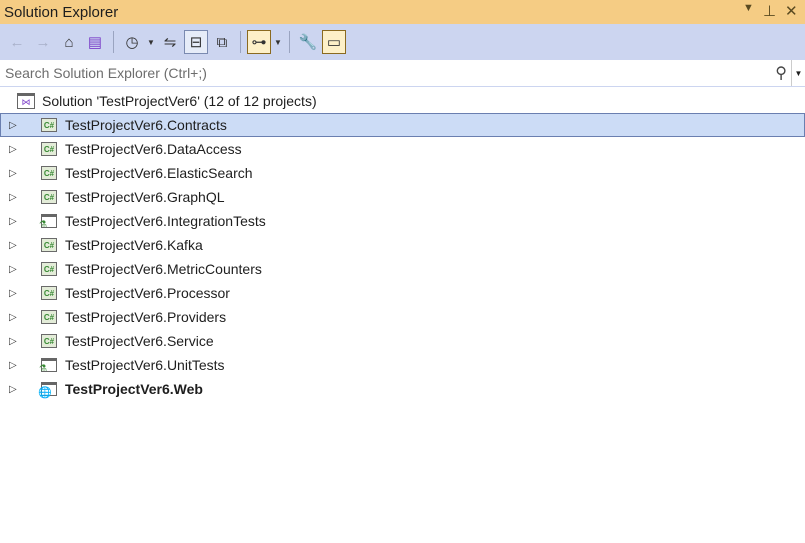 The height and width of the screenshot is (543, 805). What do you see at coordinates (402, 293) in the screenshot?
I see `project-node: ▷ C# TestProjectVer6.Processor` at bounding box center [402, 293].